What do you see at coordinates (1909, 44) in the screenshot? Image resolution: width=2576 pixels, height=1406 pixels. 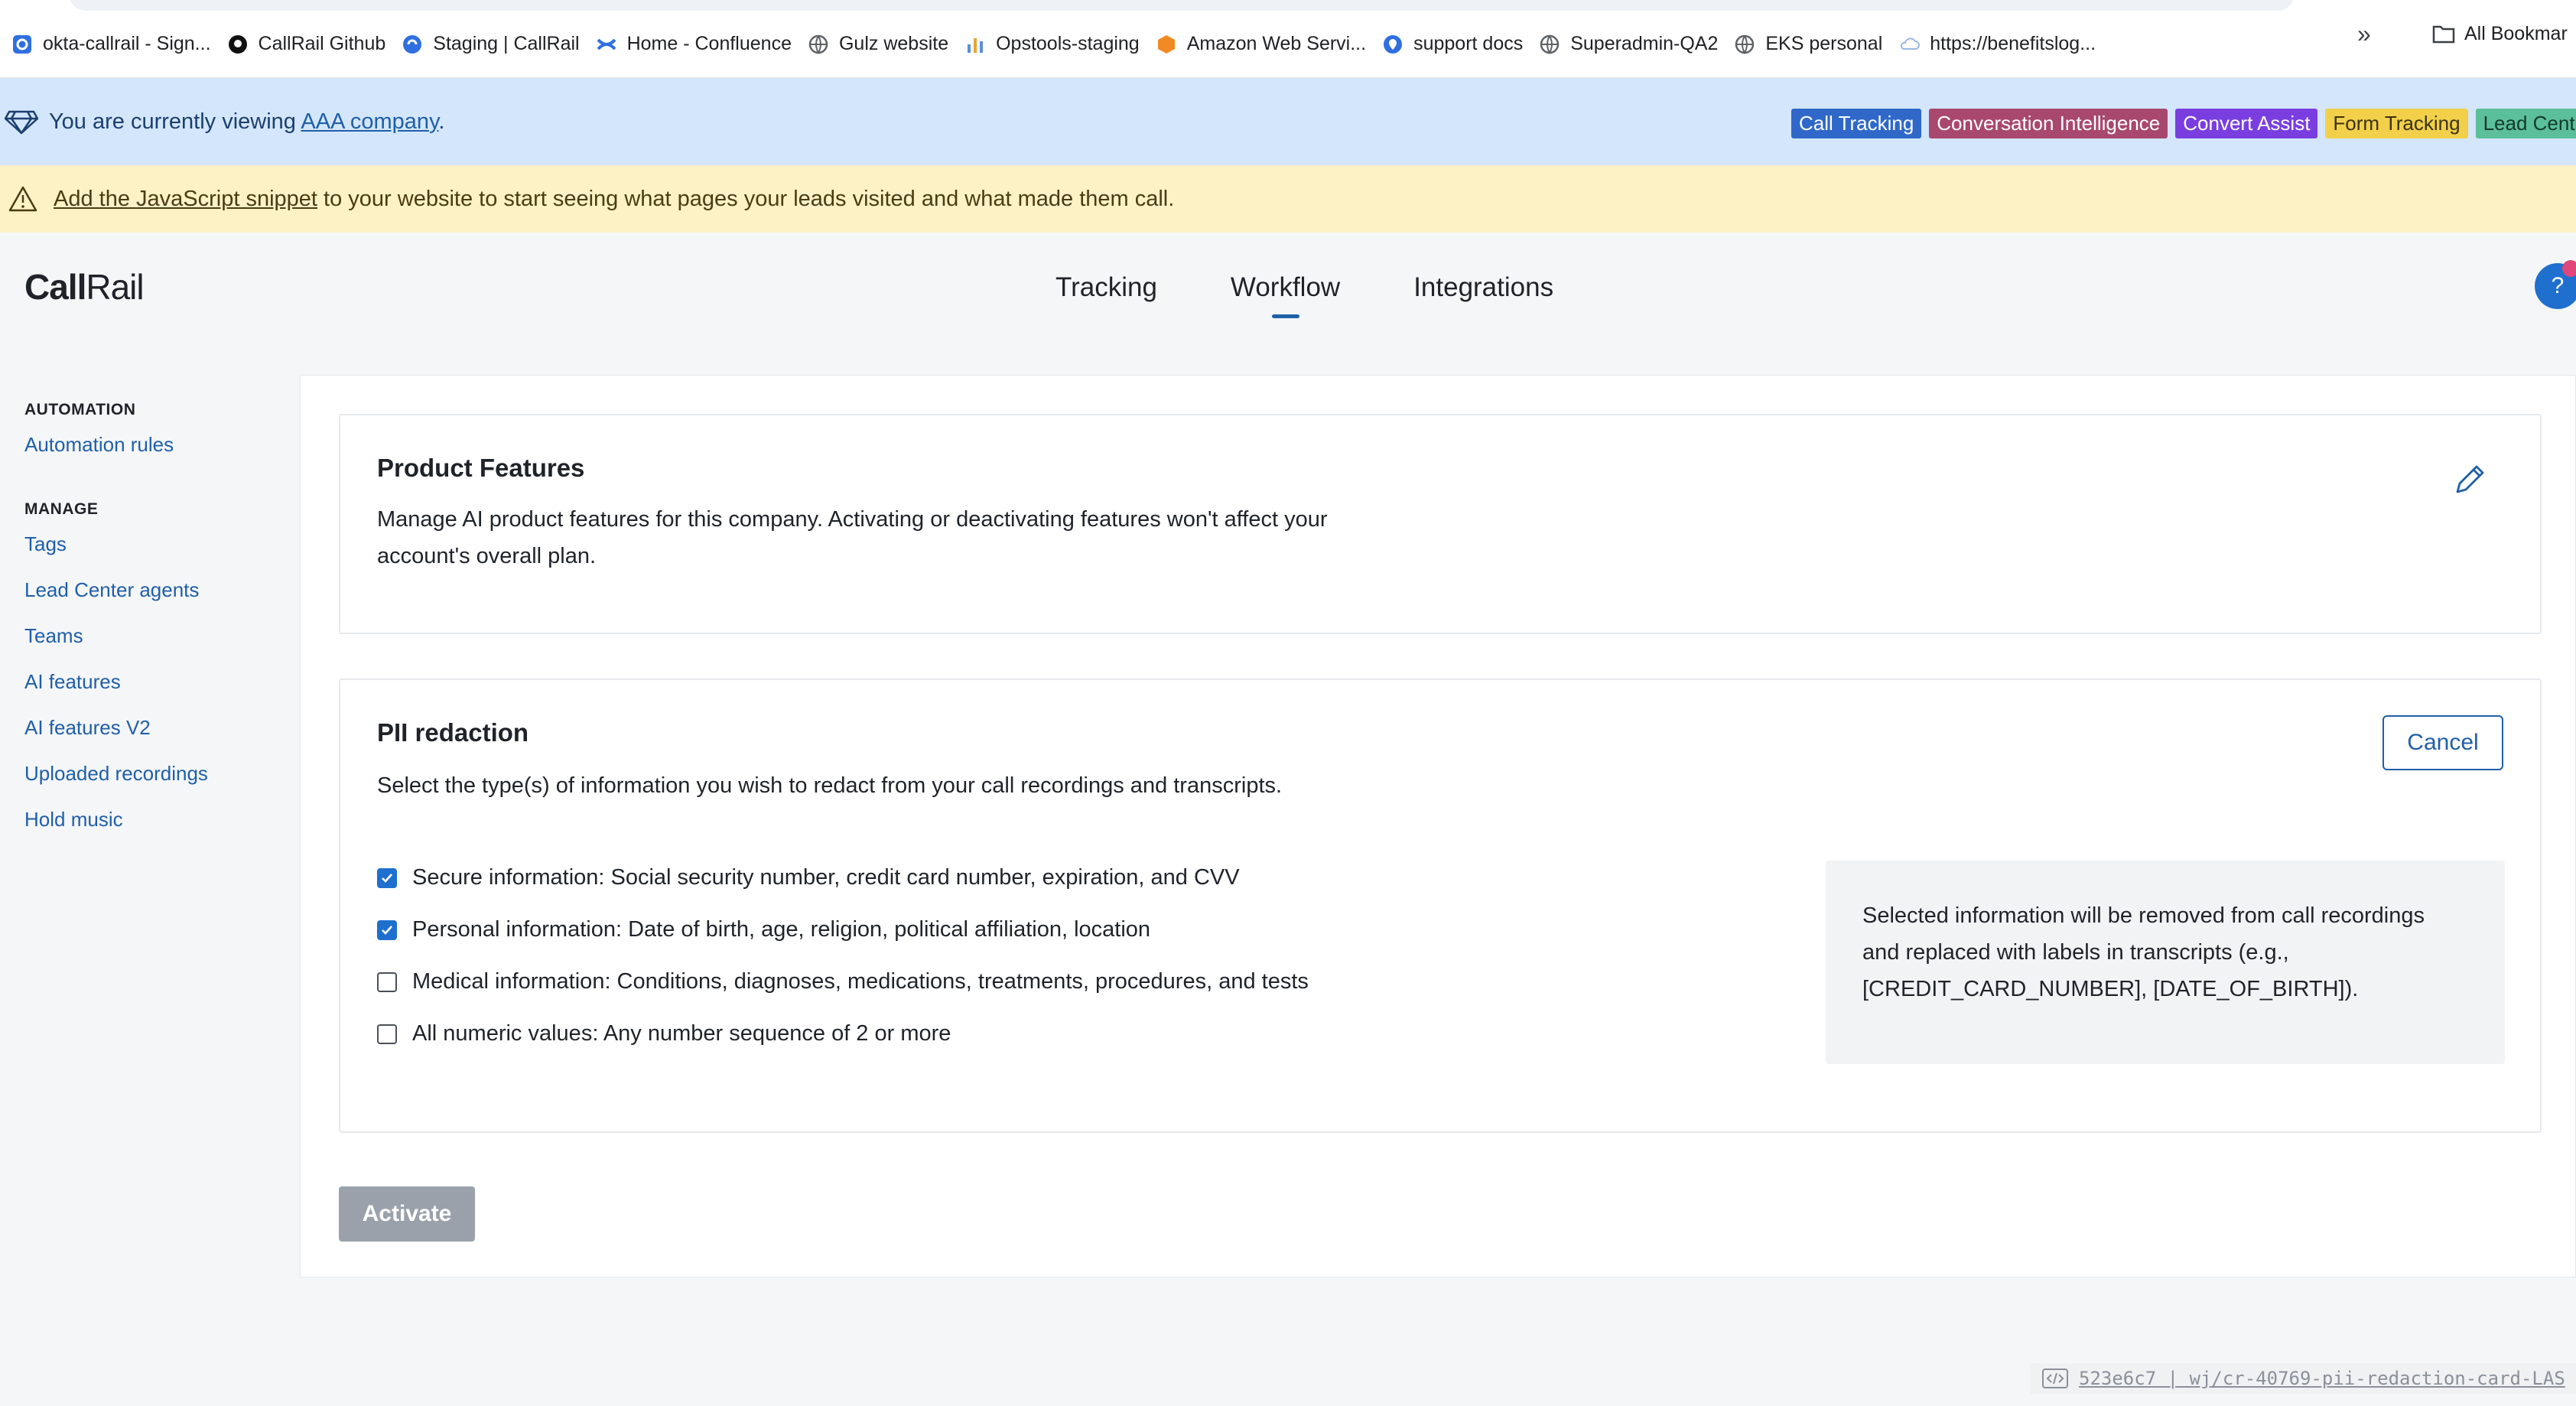 I see `cloud-icon` at bounding box center [1909, 44].